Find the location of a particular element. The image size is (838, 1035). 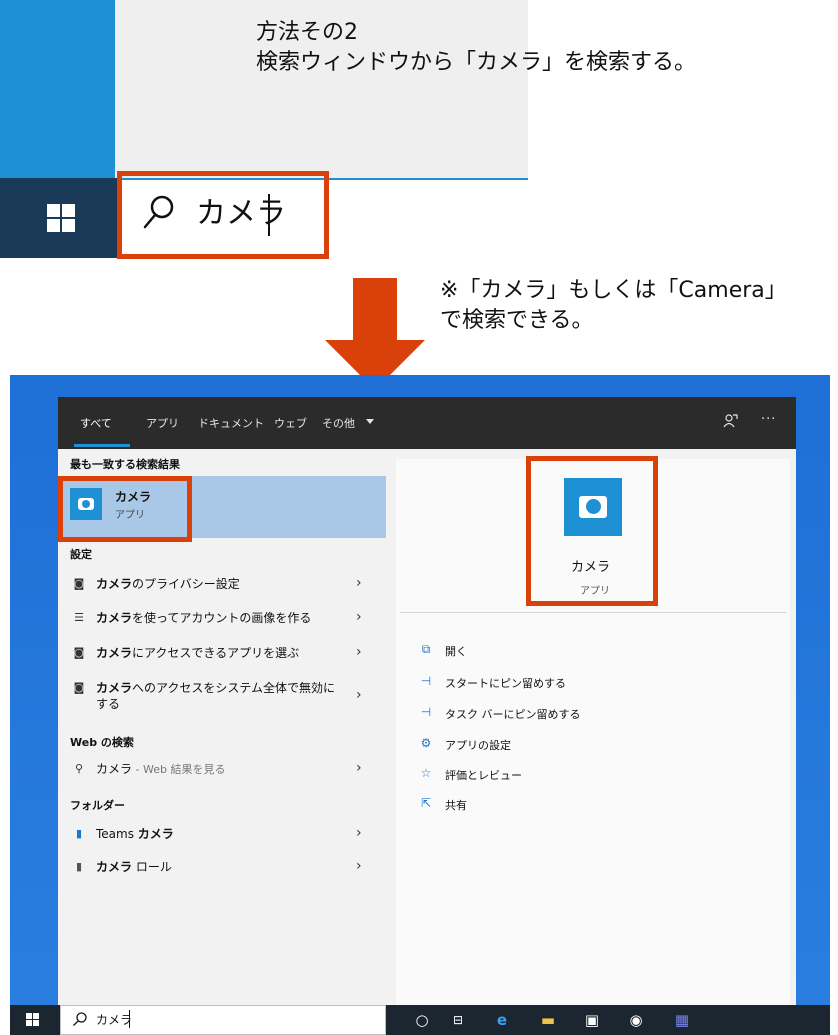

best-match-highlight-box is located at coordinates (125, 509).